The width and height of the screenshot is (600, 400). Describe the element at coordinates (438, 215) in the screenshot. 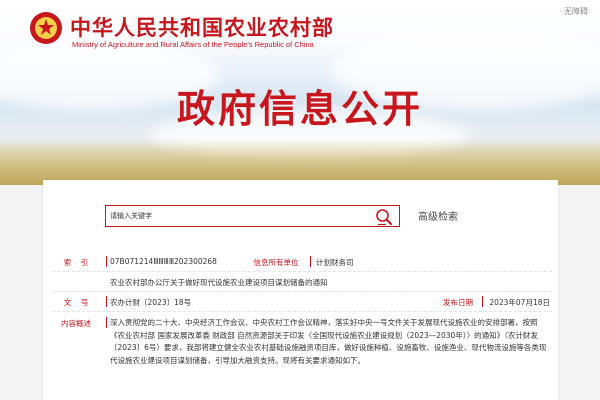

I see `advanced-search-link: 高级检索` at that location.